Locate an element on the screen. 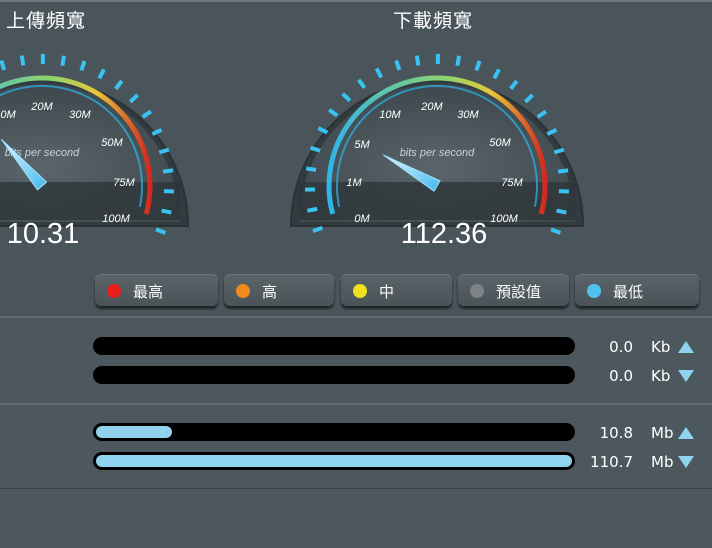 The width and height of the screenshot is (712, 548). download-gauge: 0M1M5M10M20M30M50M75M100Mbits per second is located at coordinates (437, 144).